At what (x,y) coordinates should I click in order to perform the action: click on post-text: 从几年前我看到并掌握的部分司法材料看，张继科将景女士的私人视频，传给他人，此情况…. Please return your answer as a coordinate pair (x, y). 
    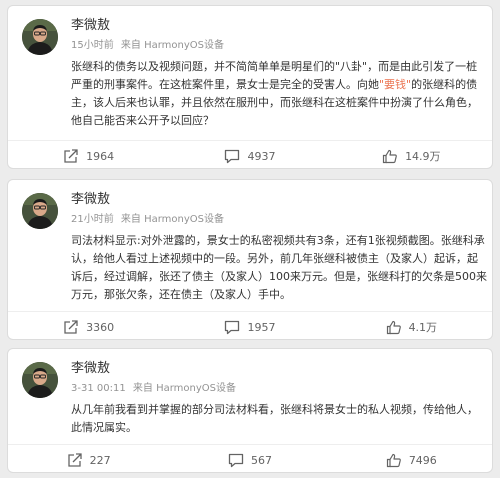
    Looking at the image, I should click on (279, 419).